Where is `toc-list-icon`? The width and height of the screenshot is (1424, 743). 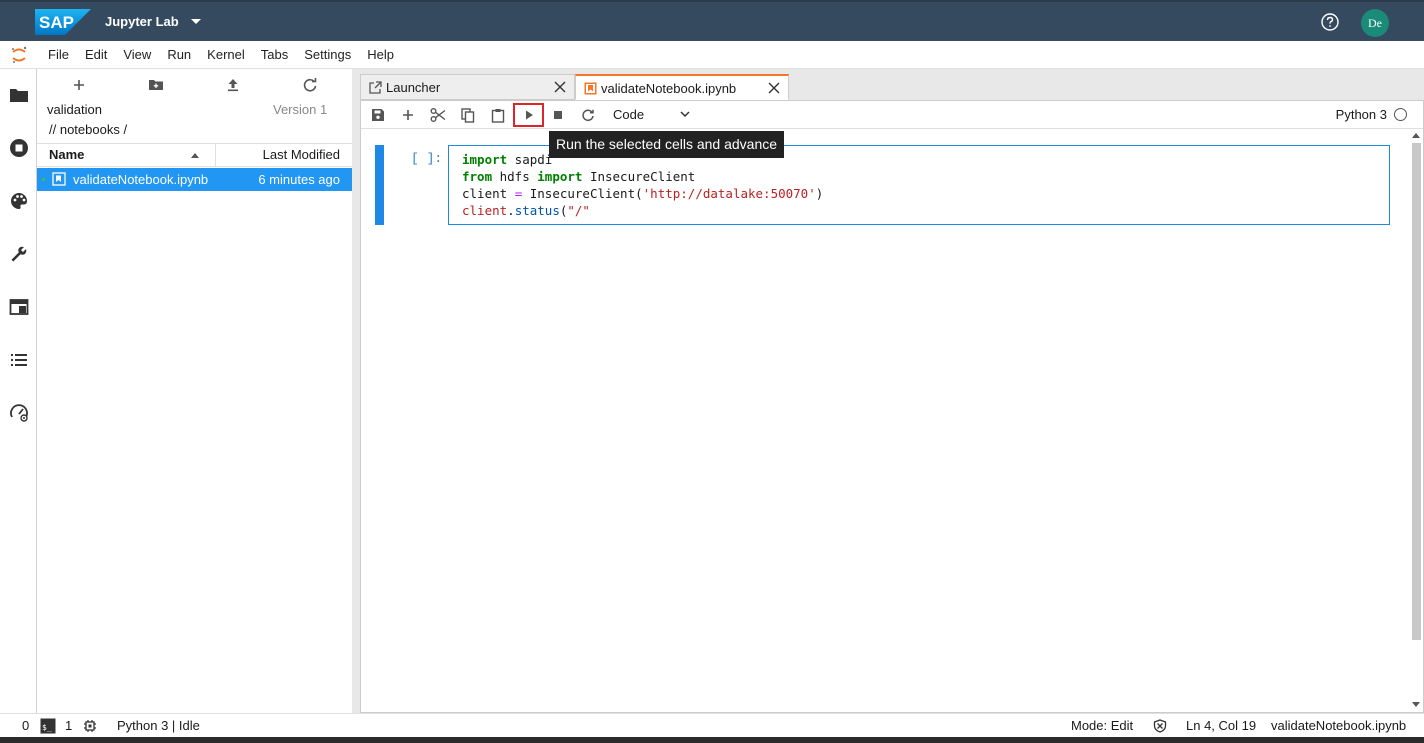
toc-list-icon is located at coordinates (19, 360).